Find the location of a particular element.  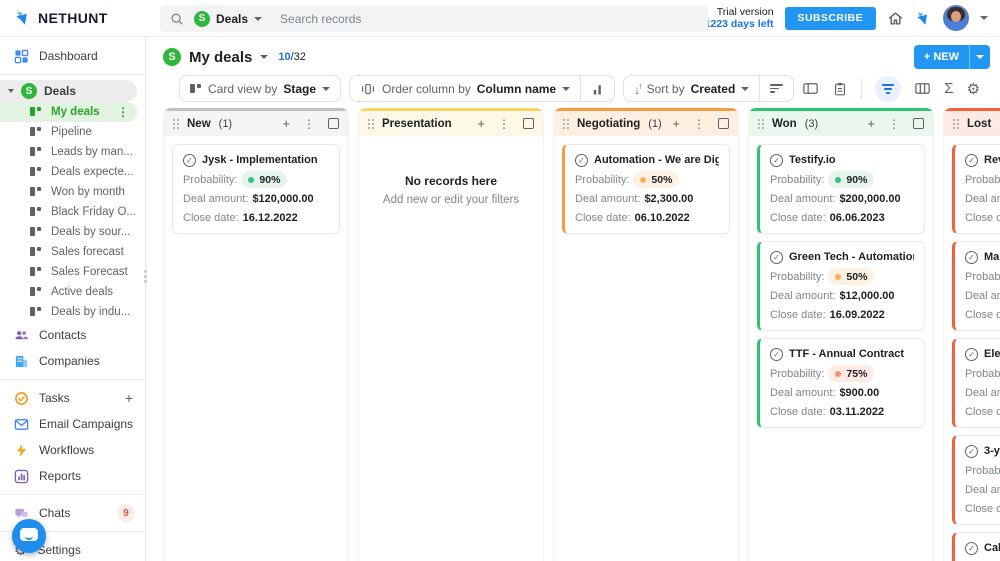

sidebar-item-label: Pipeline is located at coordinates (71, 132).